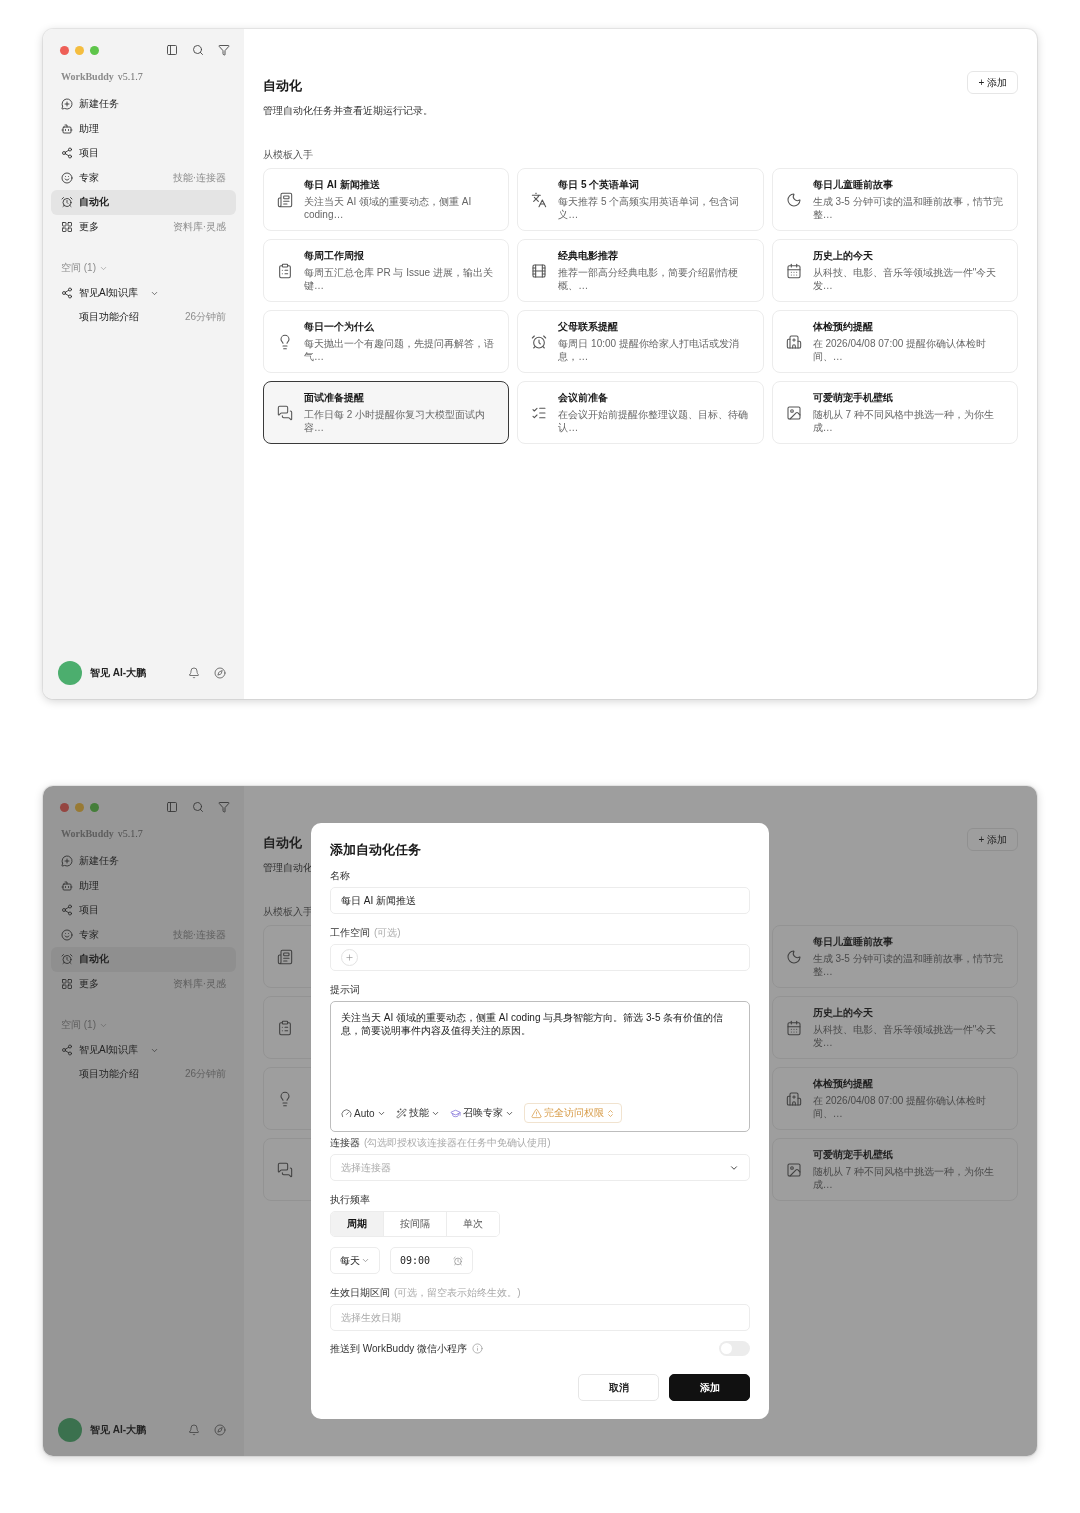 The image size is (1080, 1513). What do you see at coordinates (481, 1113) in the screenshot?
I see `tool-dropdown: 召唤专家` at bounding box center [481, 1113].